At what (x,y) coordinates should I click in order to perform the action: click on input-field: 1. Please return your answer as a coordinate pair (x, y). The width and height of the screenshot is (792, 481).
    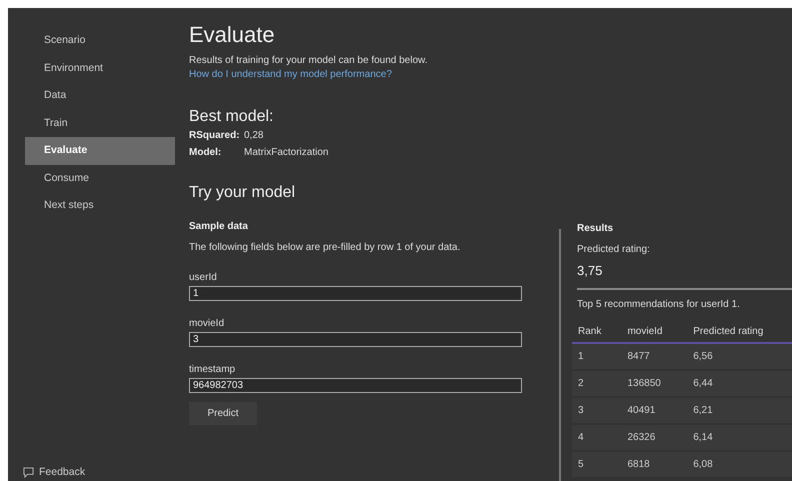
    Looking at the image, I should click on (355, 293).